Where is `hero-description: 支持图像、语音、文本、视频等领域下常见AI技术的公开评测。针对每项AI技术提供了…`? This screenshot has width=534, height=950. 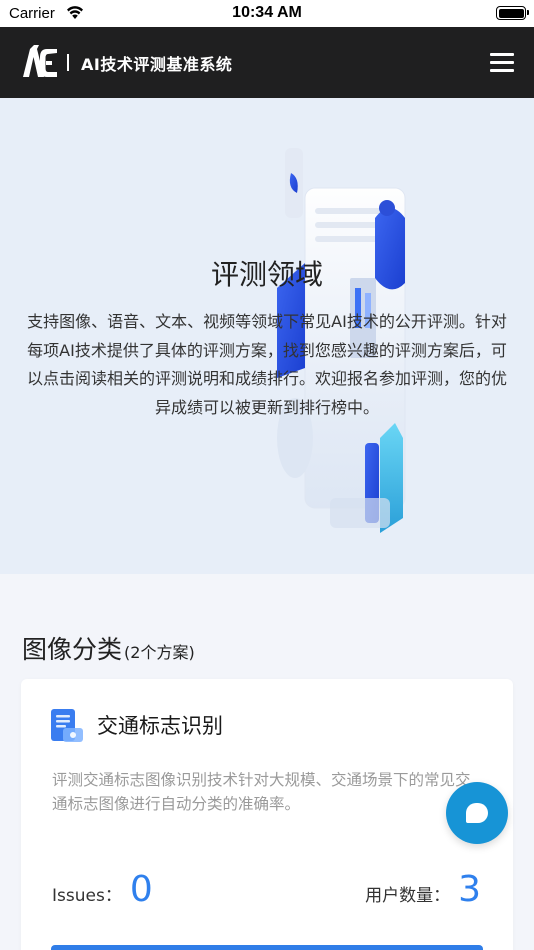
hero-description: 支持图像、语音、文本、视频等领域下常见AI技术的公开评测。针对每项AI技术提供了… is located at coordinates (266, 364).